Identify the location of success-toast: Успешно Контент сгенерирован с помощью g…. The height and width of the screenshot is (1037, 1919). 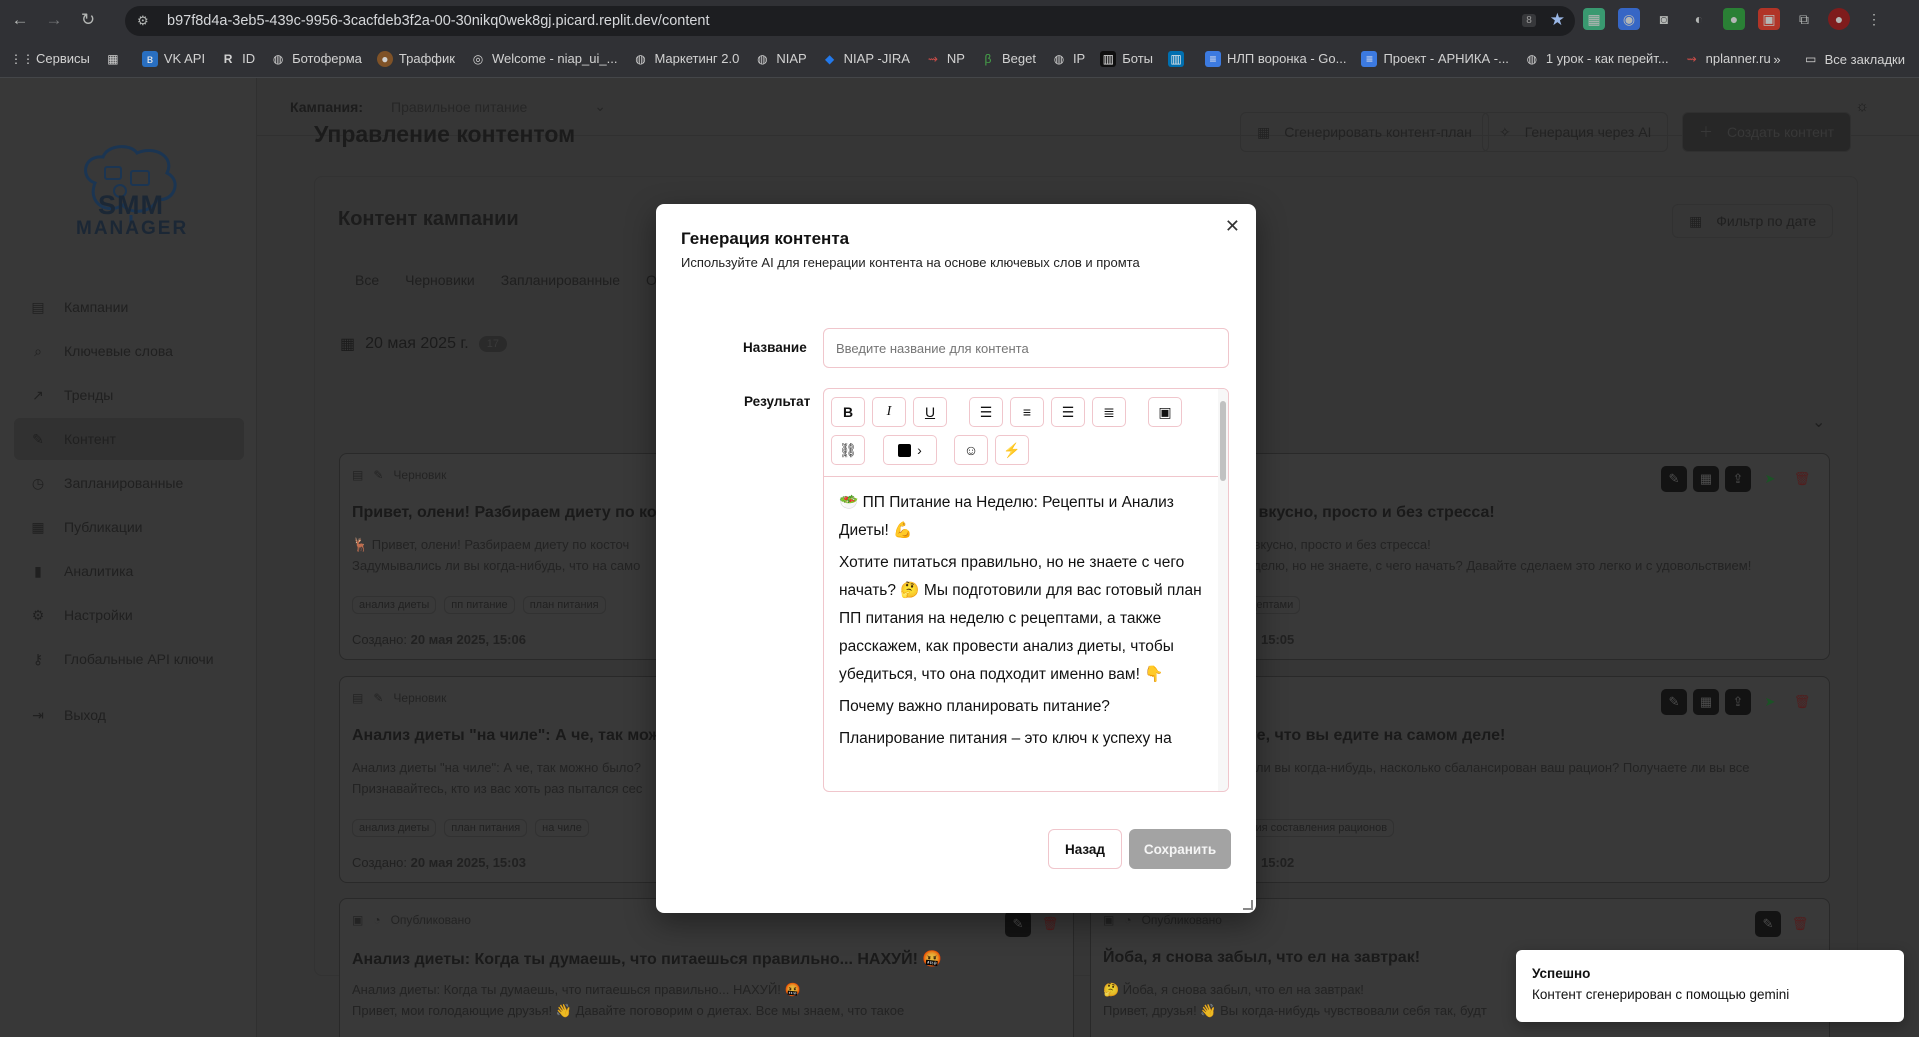
(1710, 986).